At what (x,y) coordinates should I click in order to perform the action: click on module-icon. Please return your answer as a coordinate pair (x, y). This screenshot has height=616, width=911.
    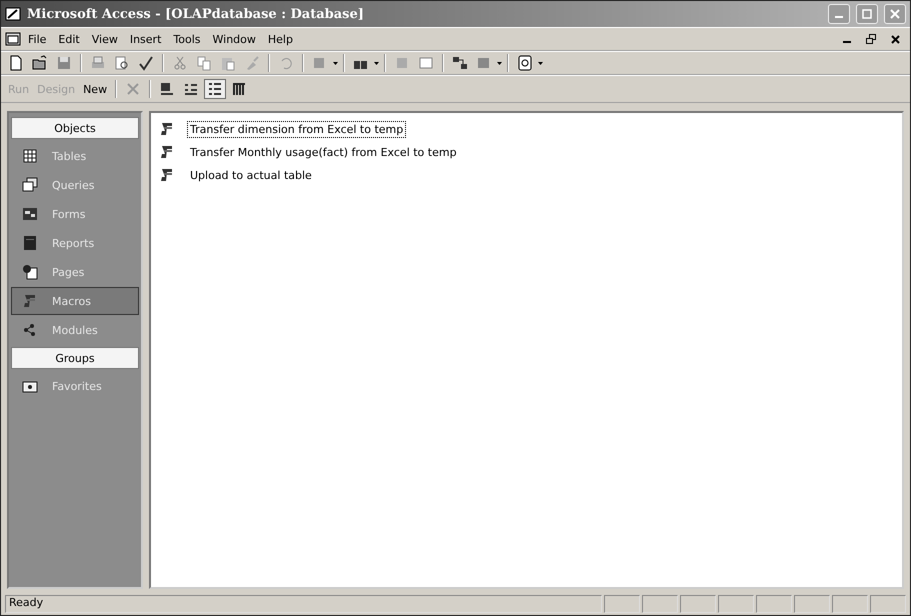
    Looking at the image, I should click on (30, 330).